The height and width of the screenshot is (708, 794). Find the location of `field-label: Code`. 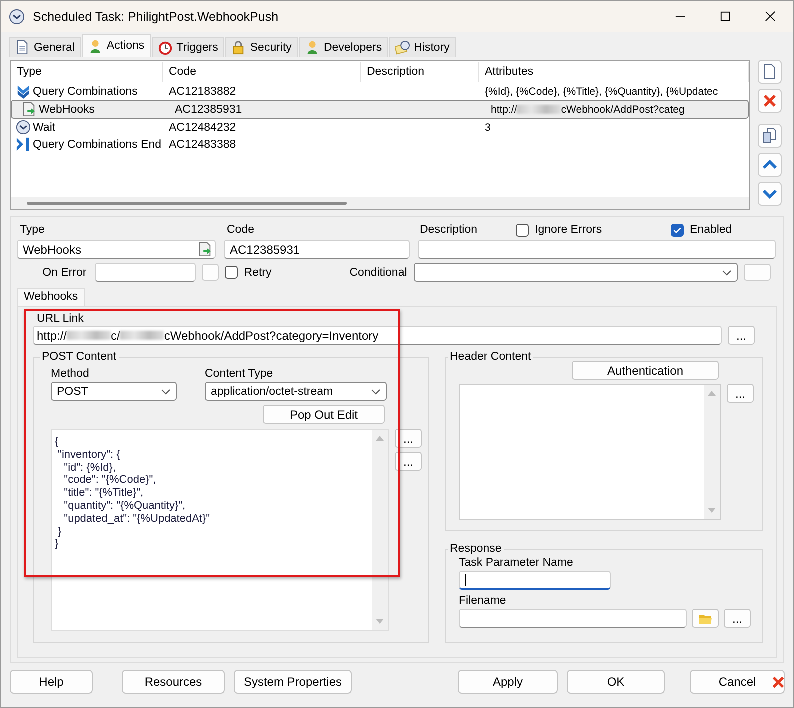

field-label: Code is located at coordinates (241, 230).